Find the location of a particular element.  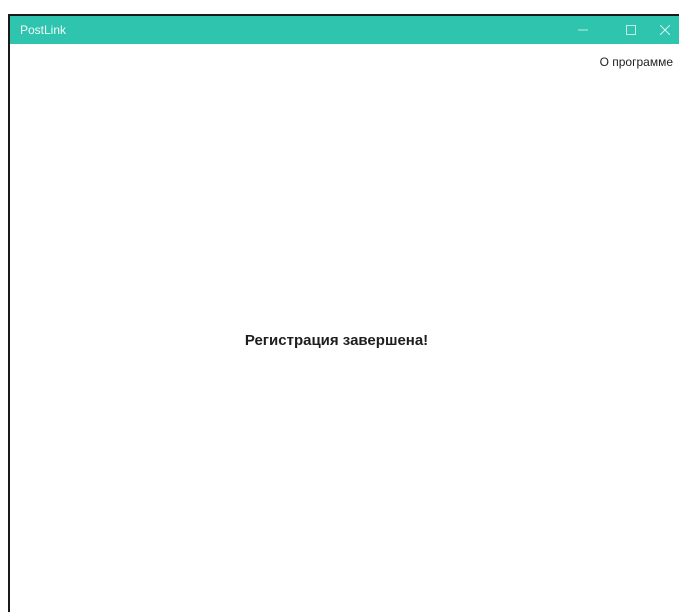

about-link: О программе is located at coordinates (636, 62).